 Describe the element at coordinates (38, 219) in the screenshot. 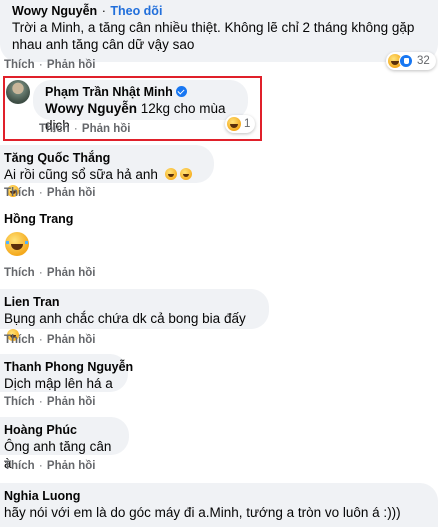

I see `comment-author: Hồng Trang` at that location.